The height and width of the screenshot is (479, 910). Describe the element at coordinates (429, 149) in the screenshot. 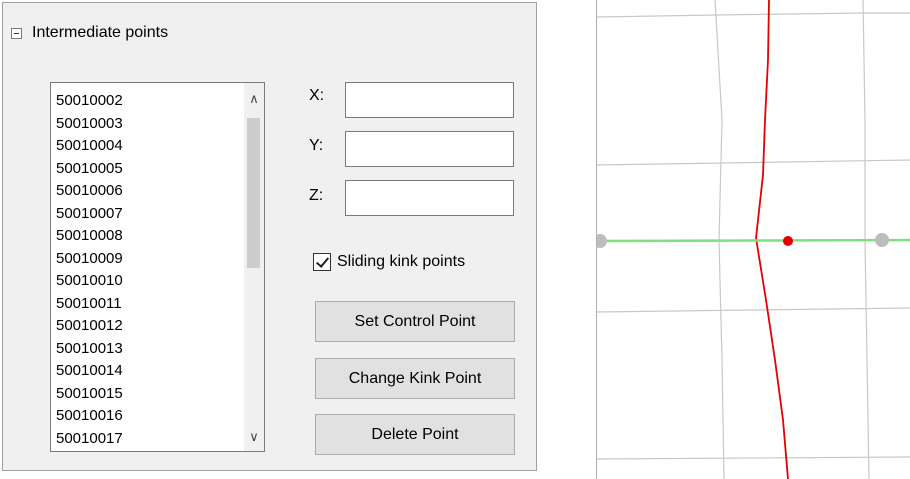

I see `y-input` at that location.